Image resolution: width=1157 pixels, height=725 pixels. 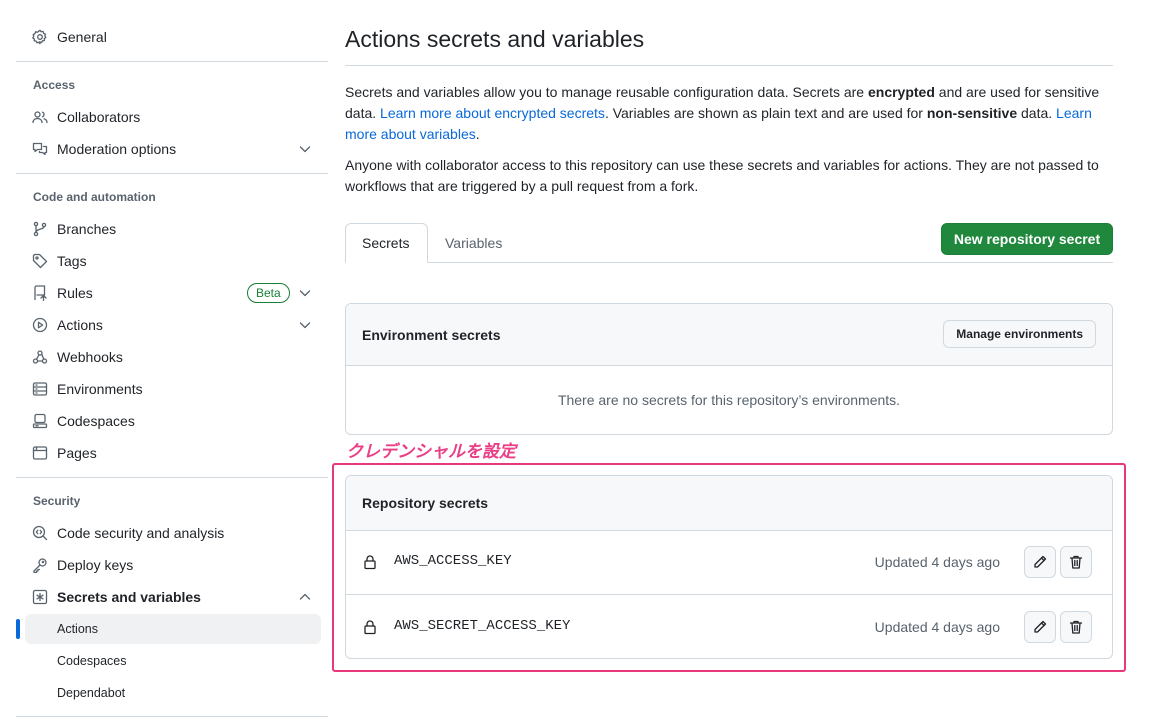 What do you see at coordinates (129, 597) in the screenshot?
I see `sidebar-item-label: Secrets and variables` at bounding box center [129, 597].